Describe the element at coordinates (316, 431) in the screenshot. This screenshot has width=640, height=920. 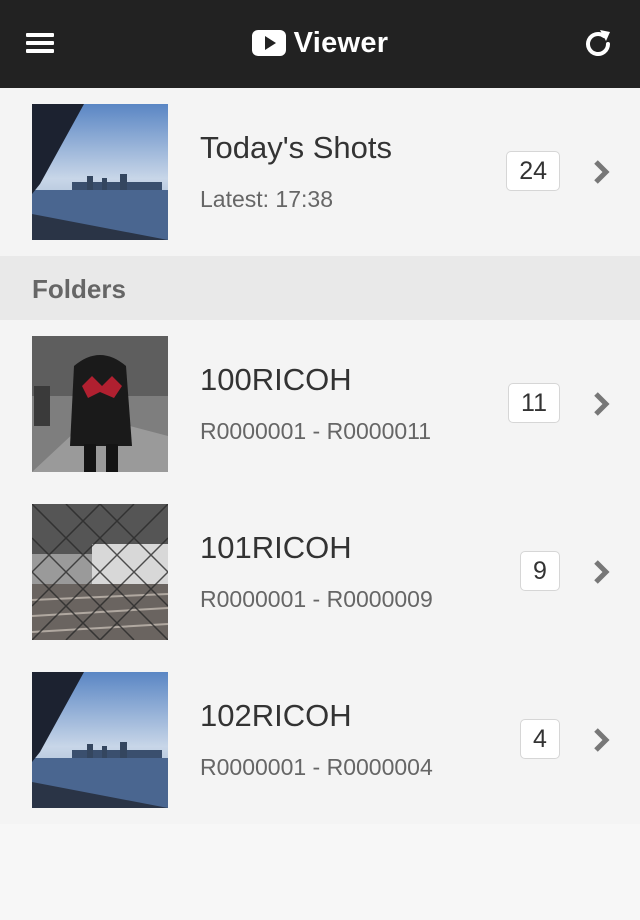
I see `folder-range: R0000001 - R0000011` at that location.